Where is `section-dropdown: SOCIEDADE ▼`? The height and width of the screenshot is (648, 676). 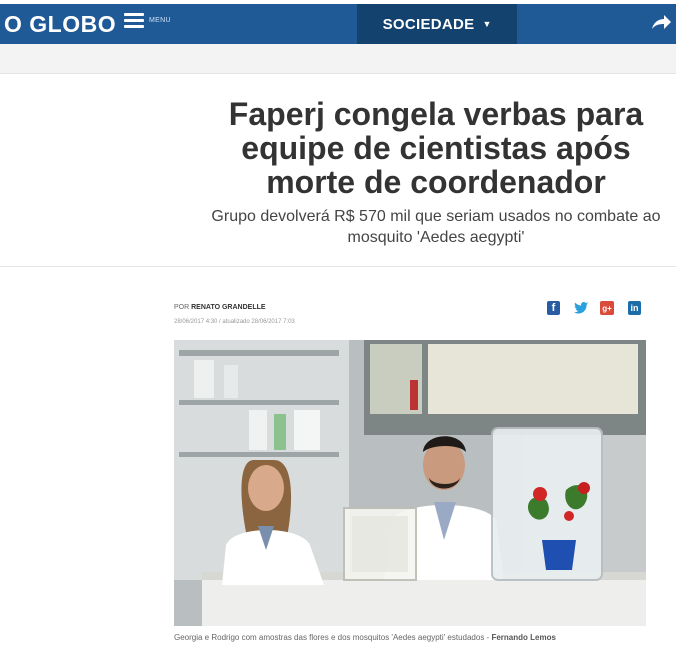
section-dropdown: SOCIEDADE ▼ is located at coordinates (437, 24).